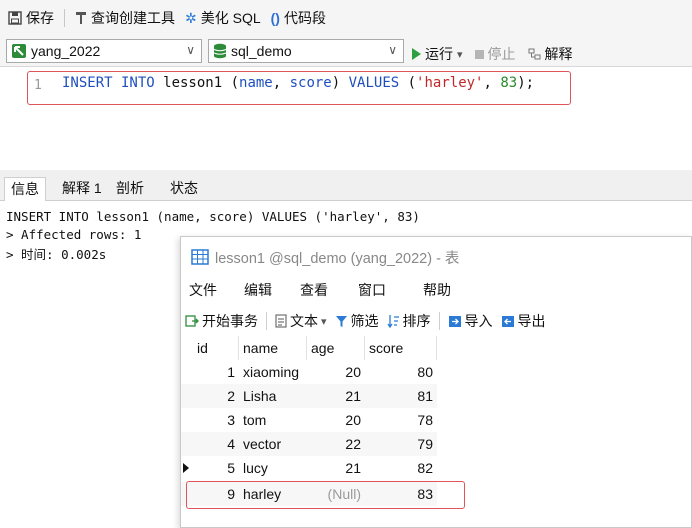 The width and height of the screenshot is (692, 528). I want to click on sql-column: name, so click(256, 83).